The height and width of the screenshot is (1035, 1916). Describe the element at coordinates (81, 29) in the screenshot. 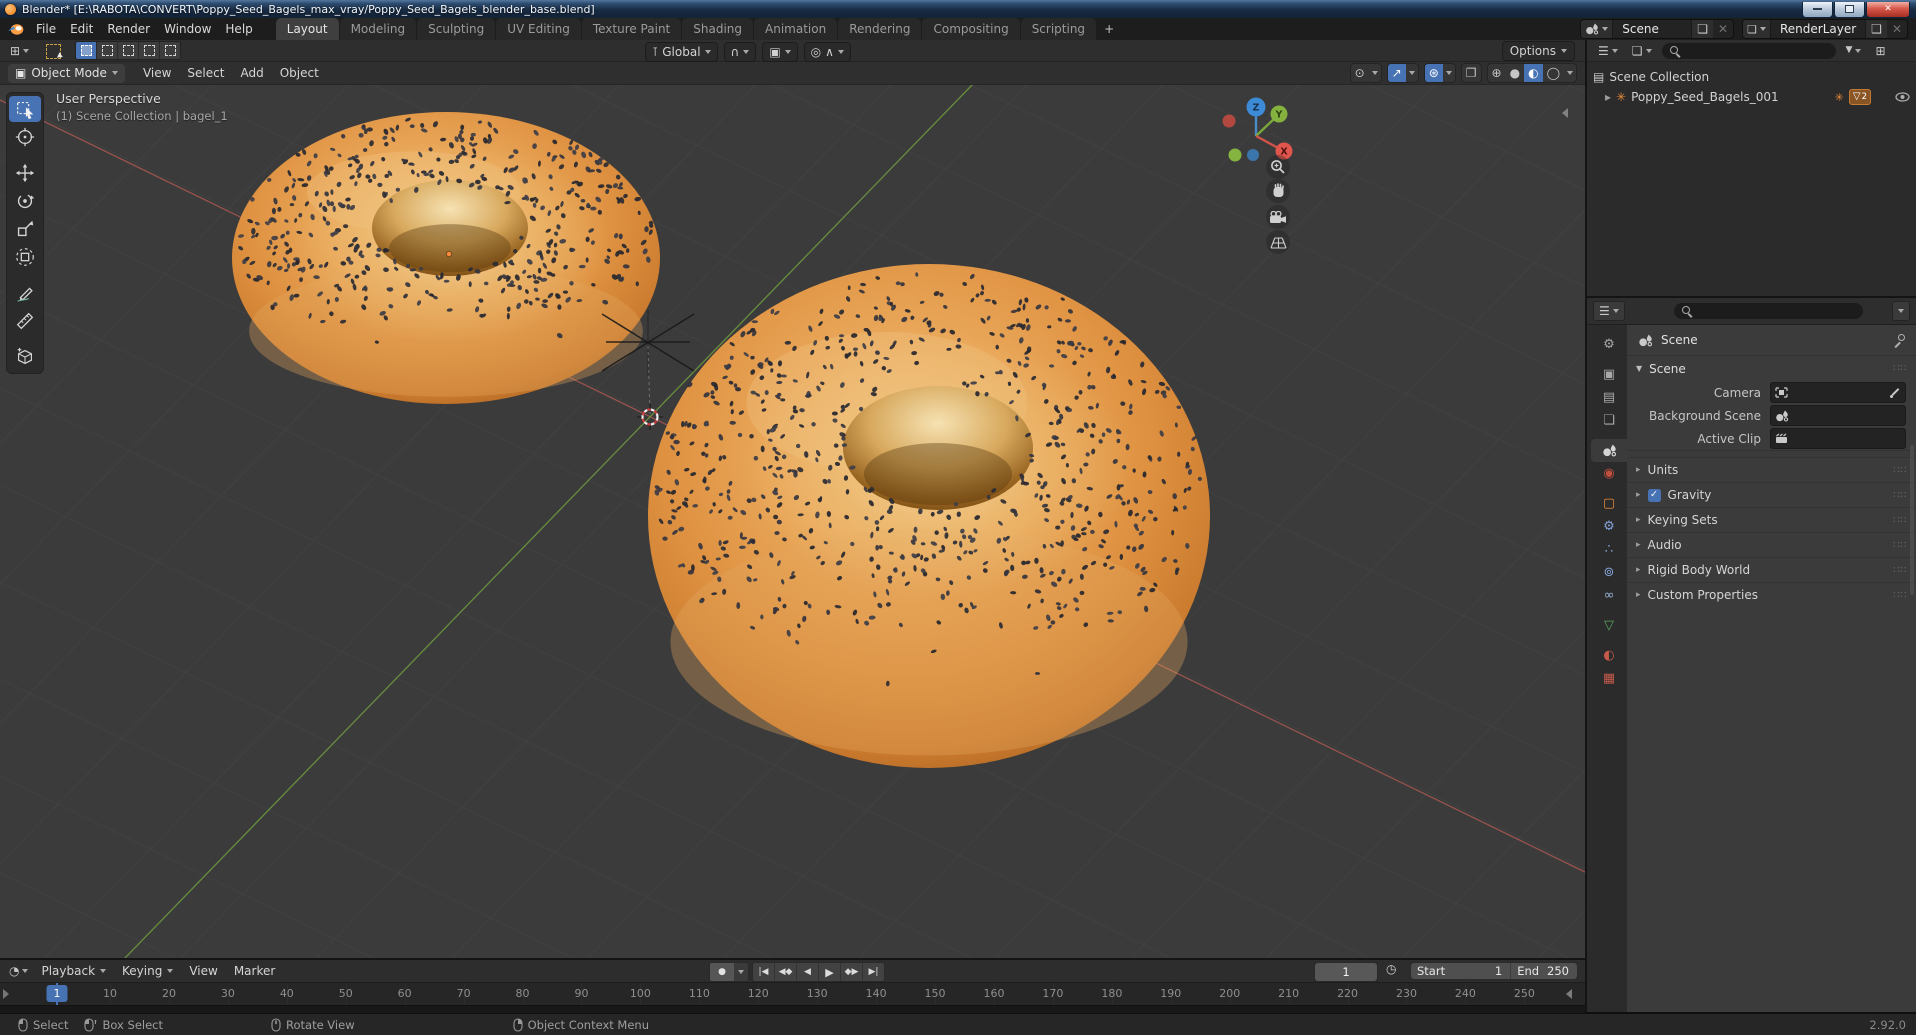

I see `menu-edit: Edit` at that location.